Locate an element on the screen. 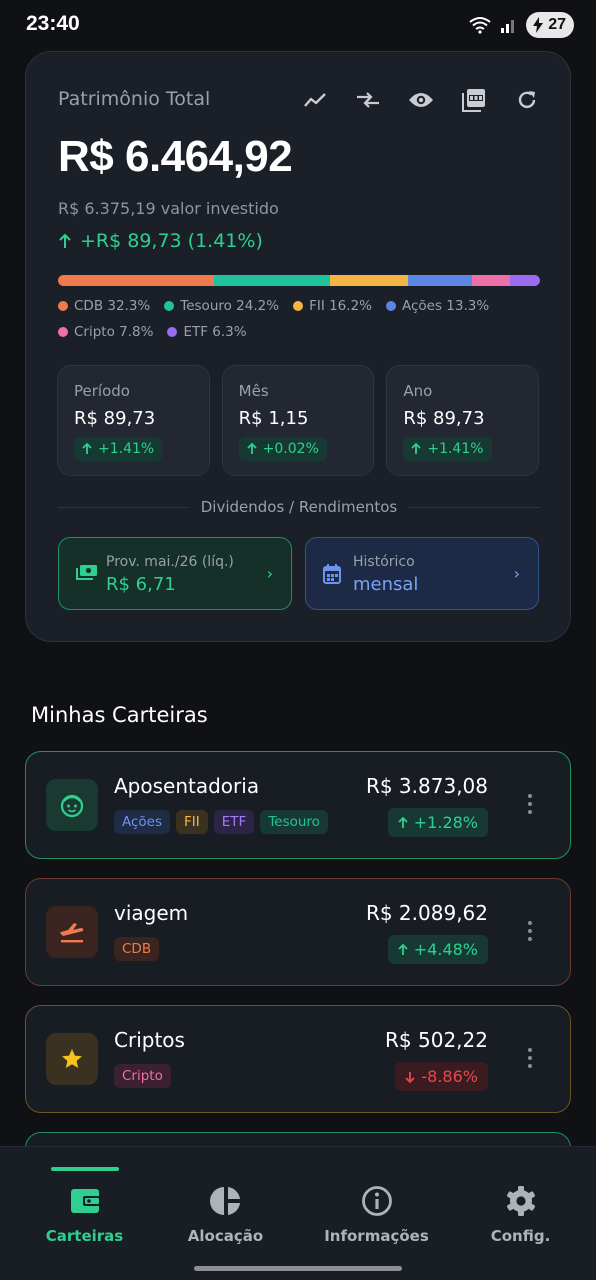 The width and height of the screenshot is (596, 1280). period-box-month: Mês R$ 1,15 +0.02% is located at coordinates (298, 420).